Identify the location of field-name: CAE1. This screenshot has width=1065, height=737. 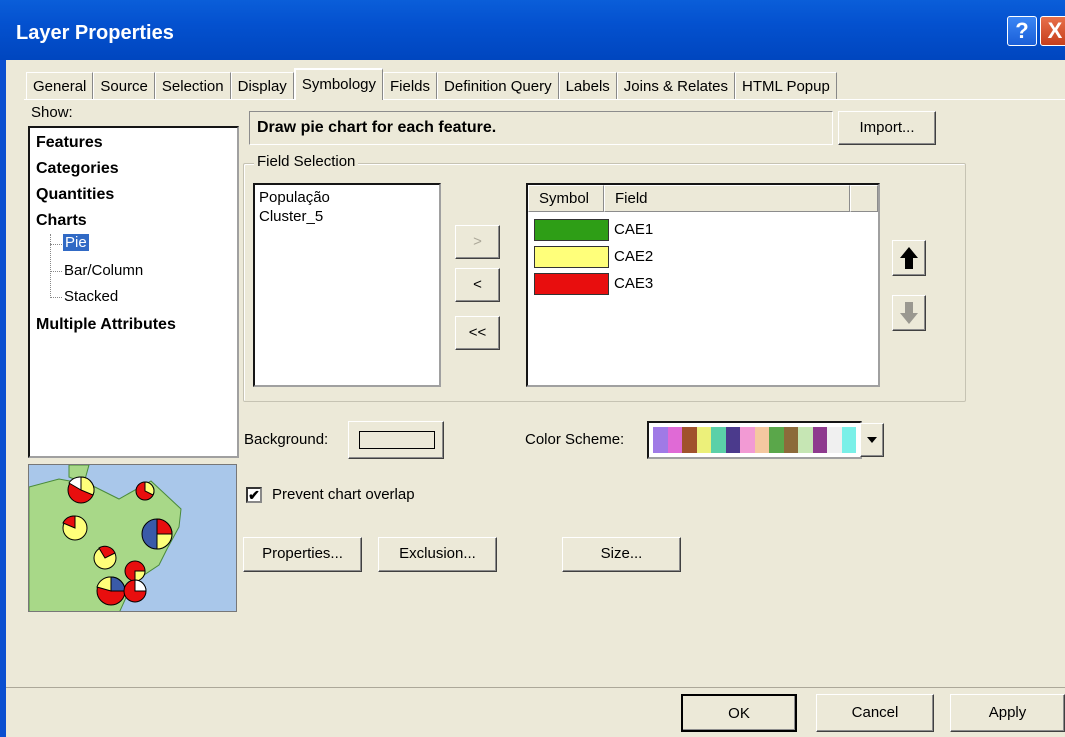
(634, 229).